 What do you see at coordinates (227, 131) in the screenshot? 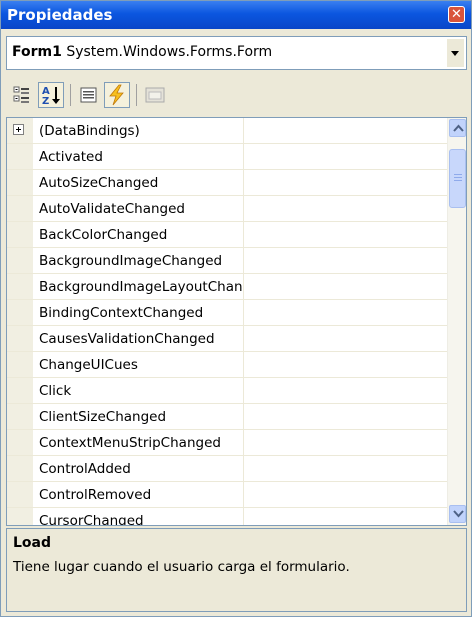
I see `property-row: (DataBindings)` at bounding box center [227, 131].